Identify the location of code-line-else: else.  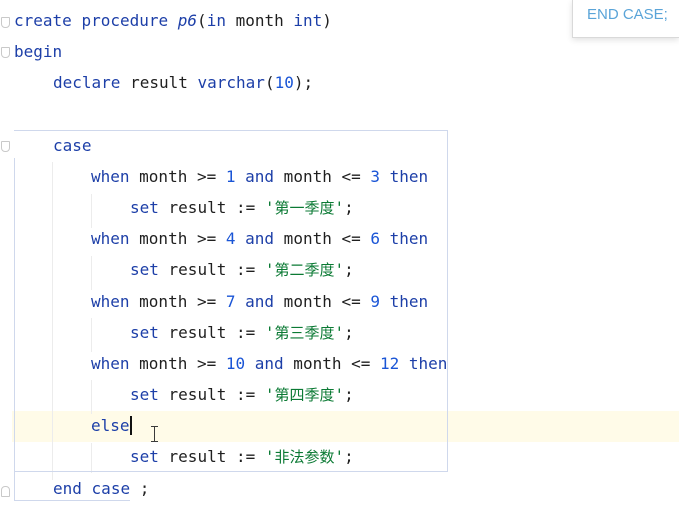
(111, 426).